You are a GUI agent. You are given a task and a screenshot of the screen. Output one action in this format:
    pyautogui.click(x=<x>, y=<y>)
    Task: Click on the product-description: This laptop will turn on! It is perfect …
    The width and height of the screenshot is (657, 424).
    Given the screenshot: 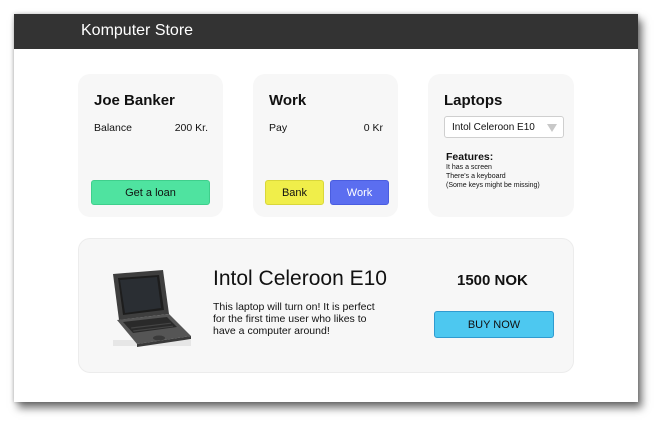 What is the action you would take?
    pyautogui.click(x=294, y=319)
    